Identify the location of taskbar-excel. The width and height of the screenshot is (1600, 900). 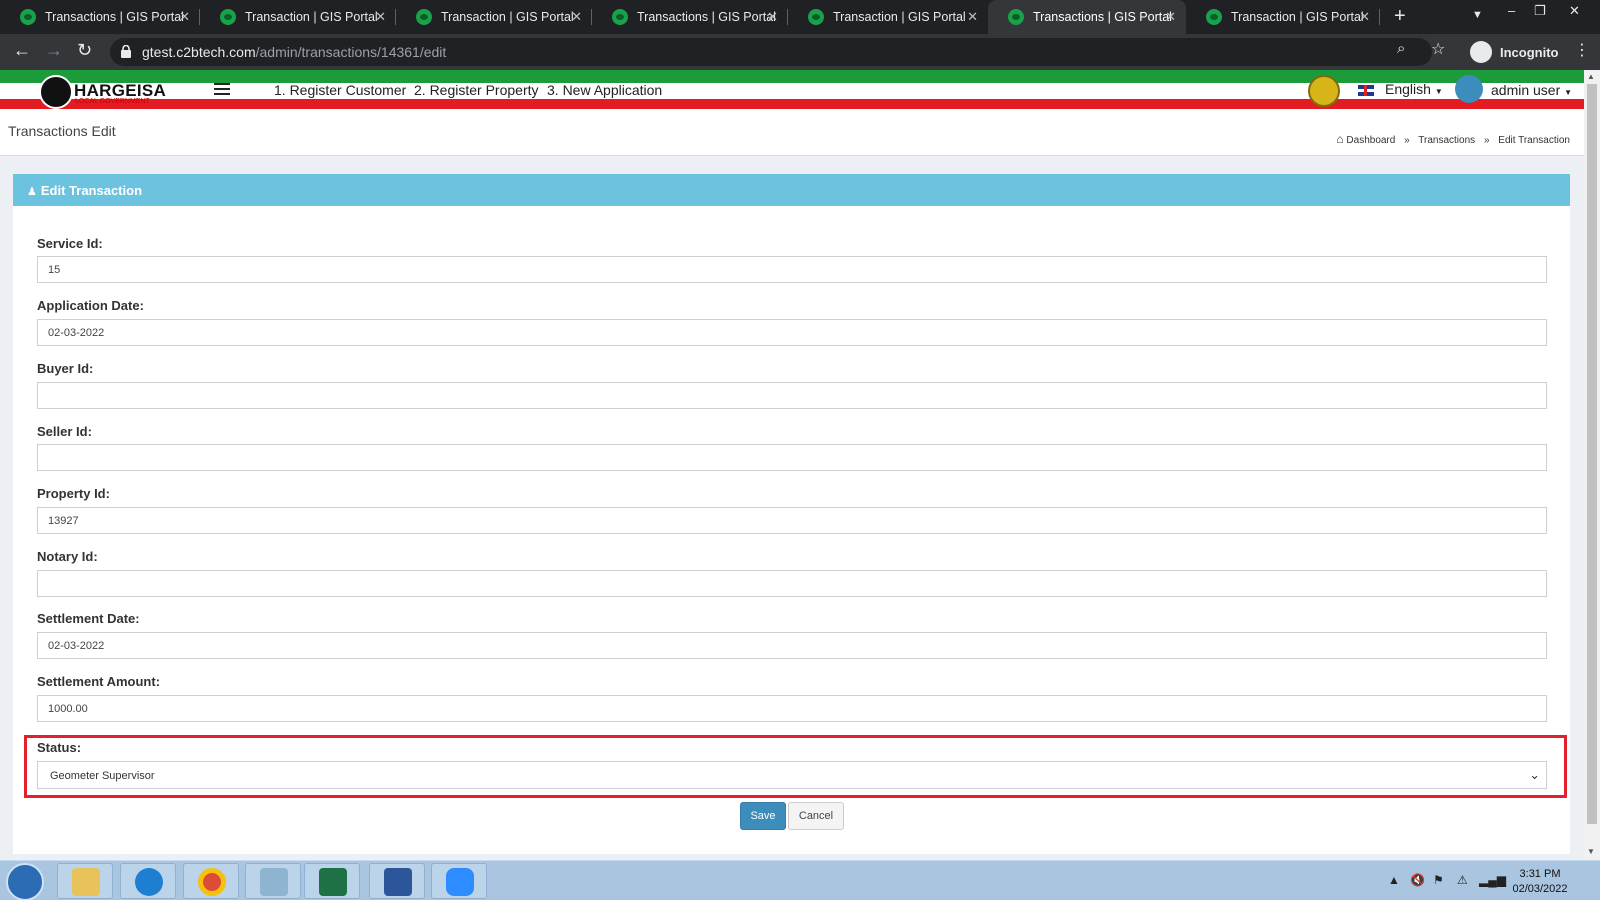
(332, 881).